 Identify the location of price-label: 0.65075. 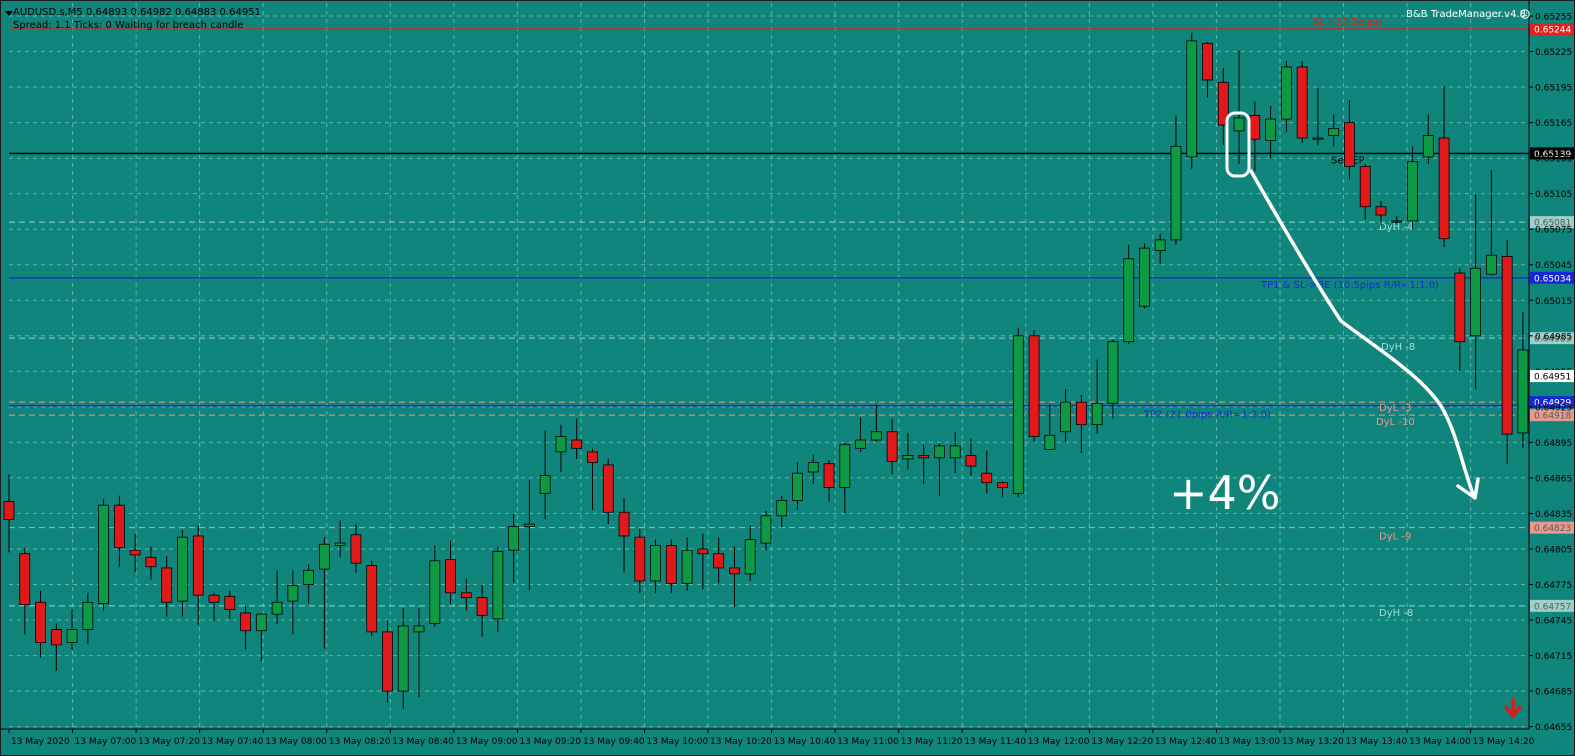
(1553, 231).